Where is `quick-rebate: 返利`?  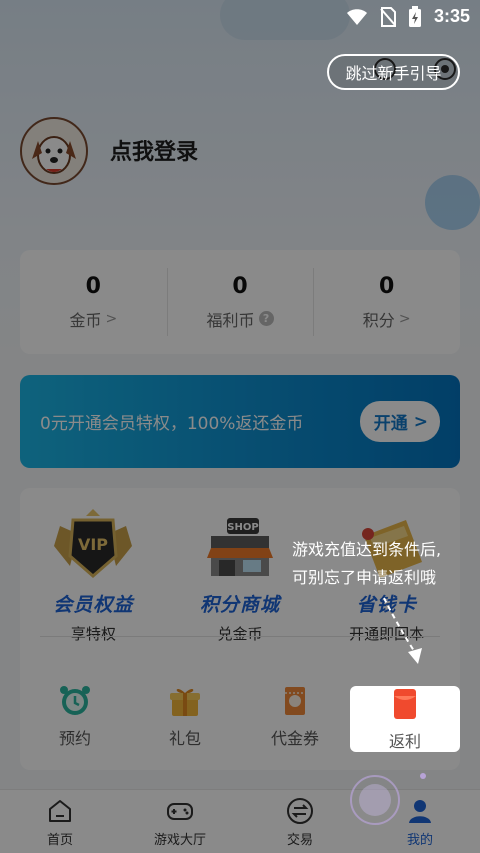 quick-rebate: 返利 is located at coordinates (405, 719).